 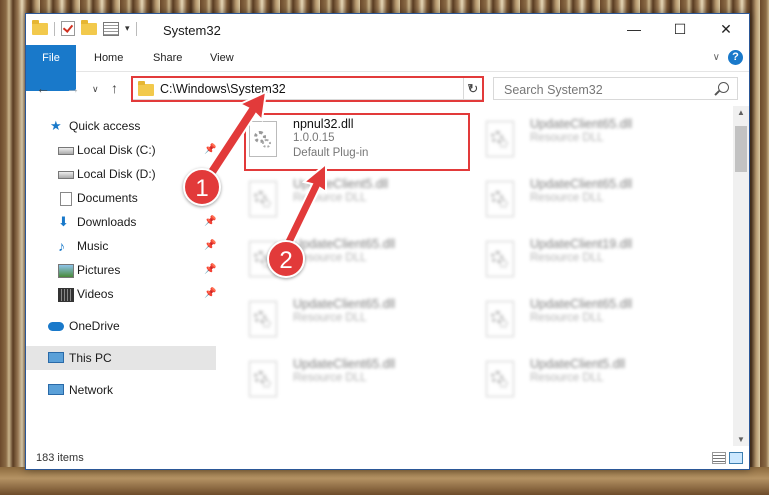 I want to click on sidebar-item-label: Downloads, so click(x=107, y=222).